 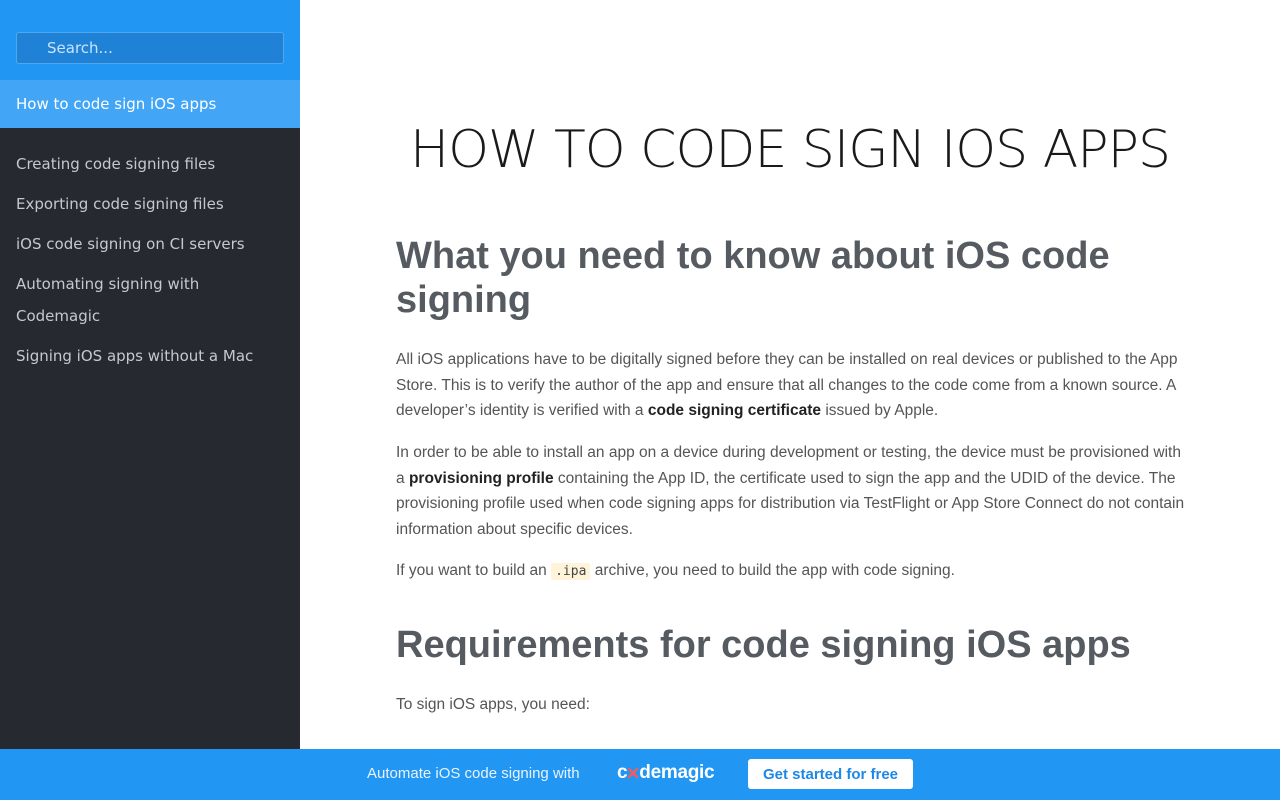 I want to click on sidebar-header, so click(x=150, y=40).